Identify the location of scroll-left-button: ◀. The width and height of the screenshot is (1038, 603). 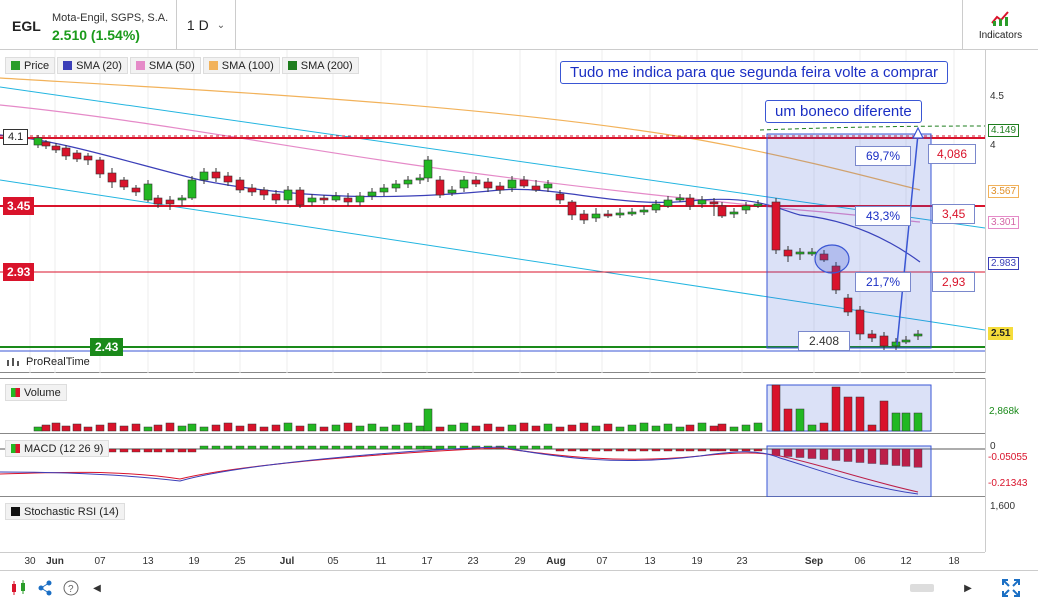
(97, 588).